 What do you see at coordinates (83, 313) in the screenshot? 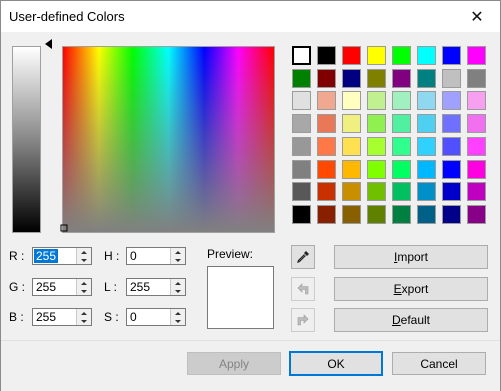
I see `b-up-button` at bounding box center [83, 313].